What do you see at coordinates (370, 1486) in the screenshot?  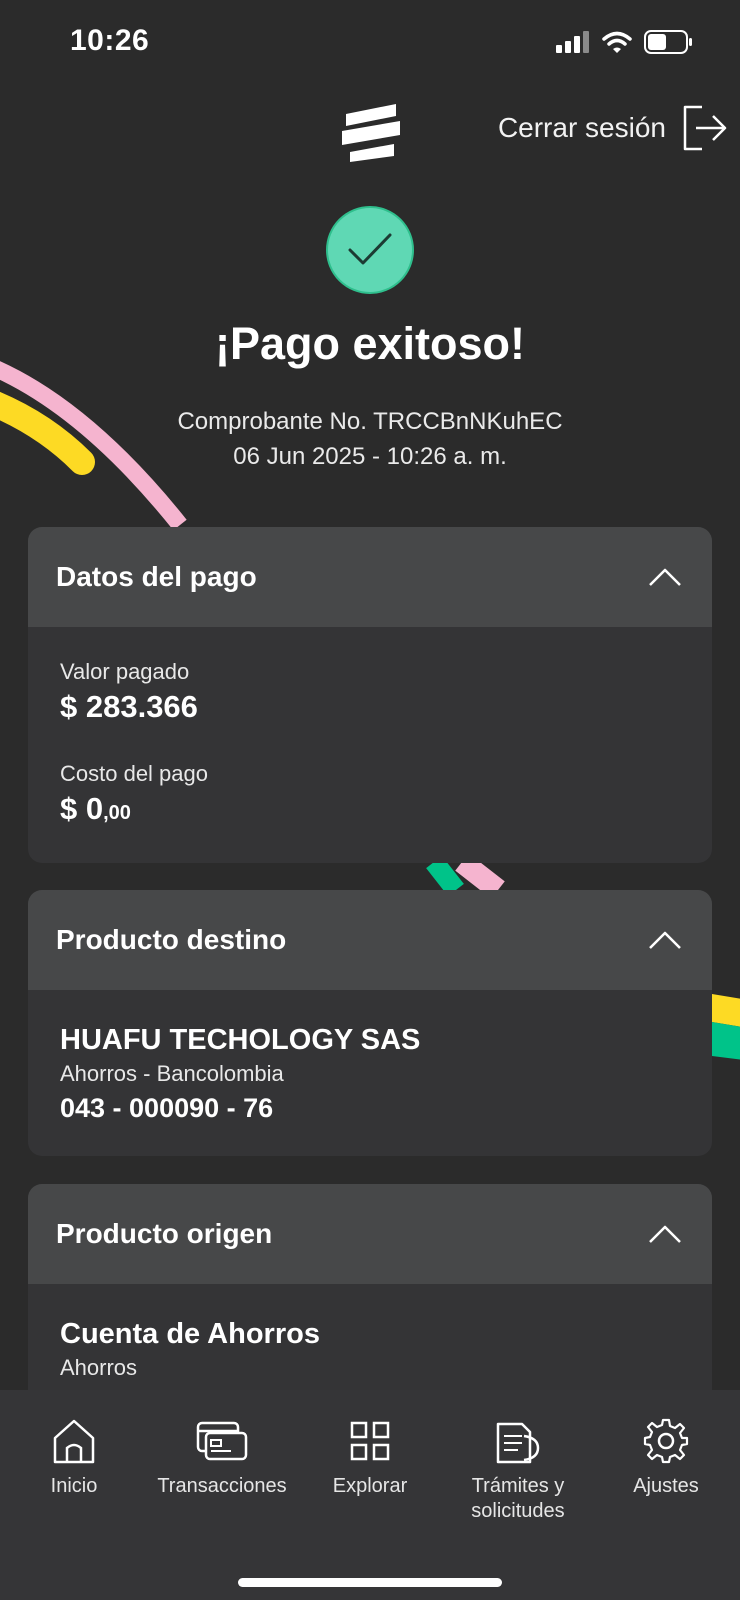 I see `nav-label-explorar: Explorar` at bounding box center [370, 1486].